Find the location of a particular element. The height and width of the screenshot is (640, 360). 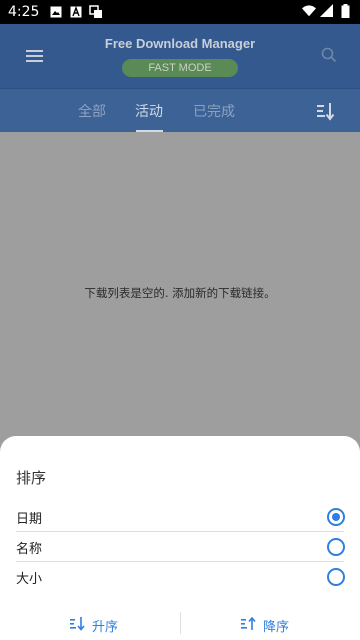

tab-all: 全部 is located at coordinates (92, 111).